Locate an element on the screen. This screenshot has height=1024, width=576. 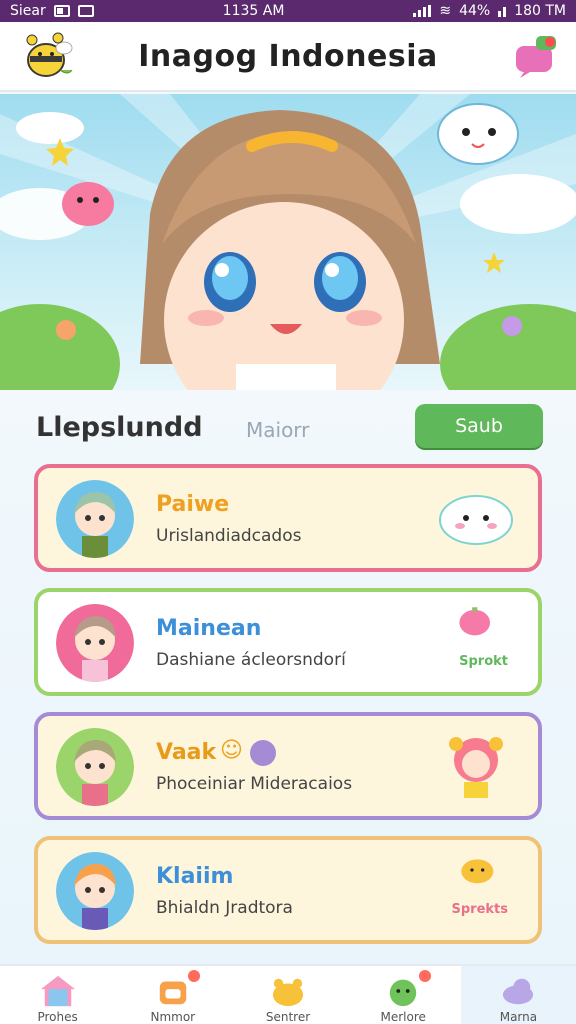
character-name: Mainean is located at coordinates (209, 628).